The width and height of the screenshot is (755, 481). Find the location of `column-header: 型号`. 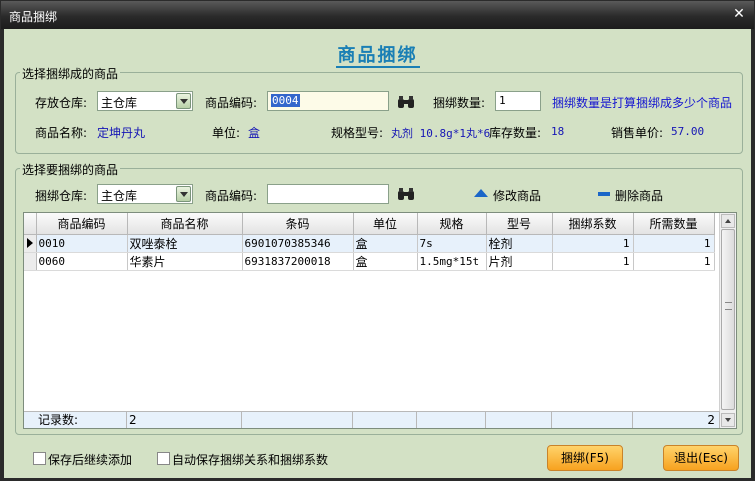

column-header: 型号 is located at coordinates (519, 224).